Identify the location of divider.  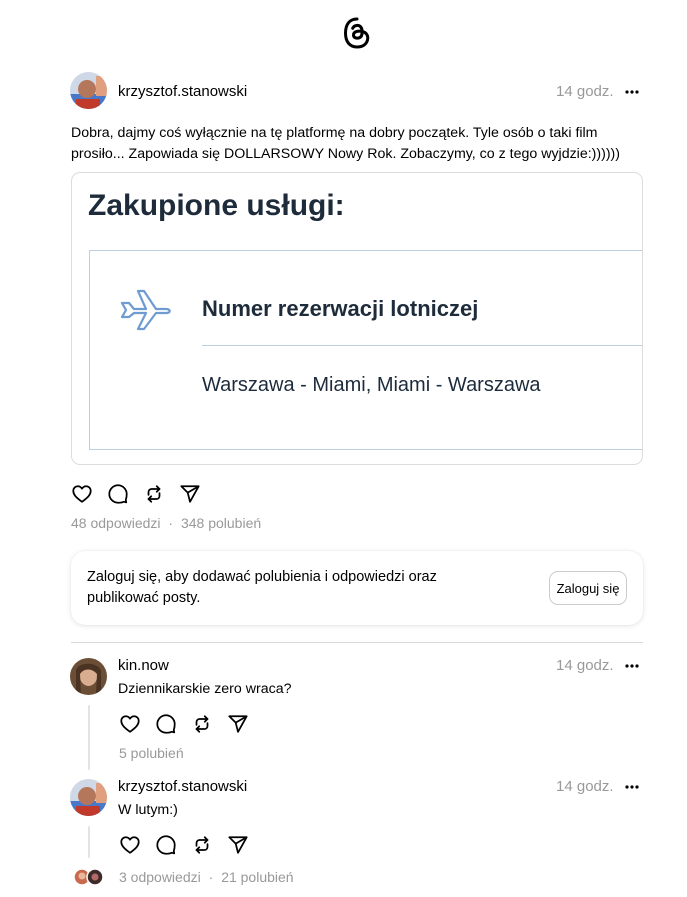
(357, 642).